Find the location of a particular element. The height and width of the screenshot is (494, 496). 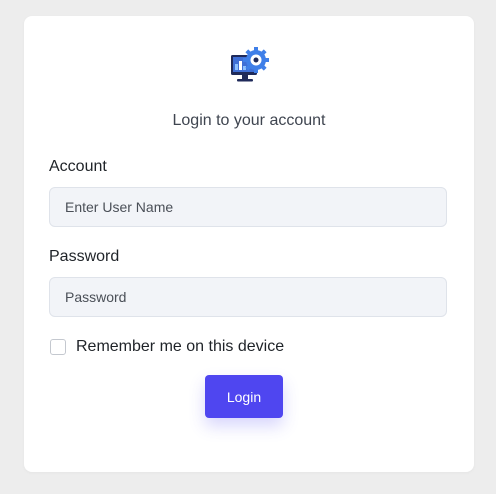

page-subtitle: Login to your account is located at coordinates (249, 120).